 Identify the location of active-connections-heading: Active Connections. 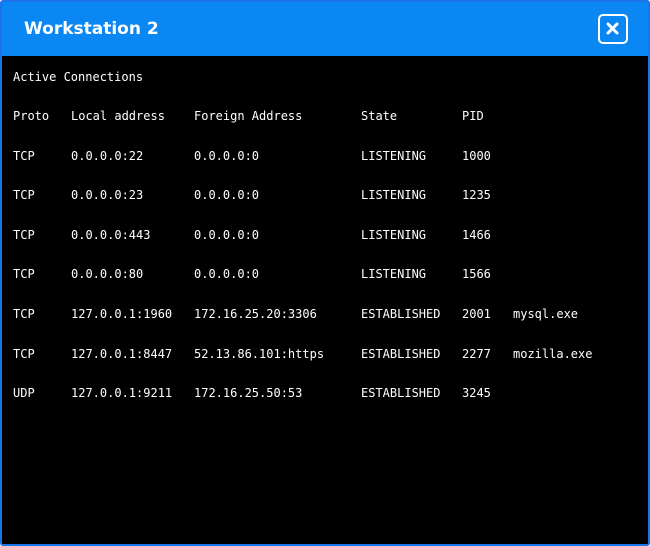
(78, 77).